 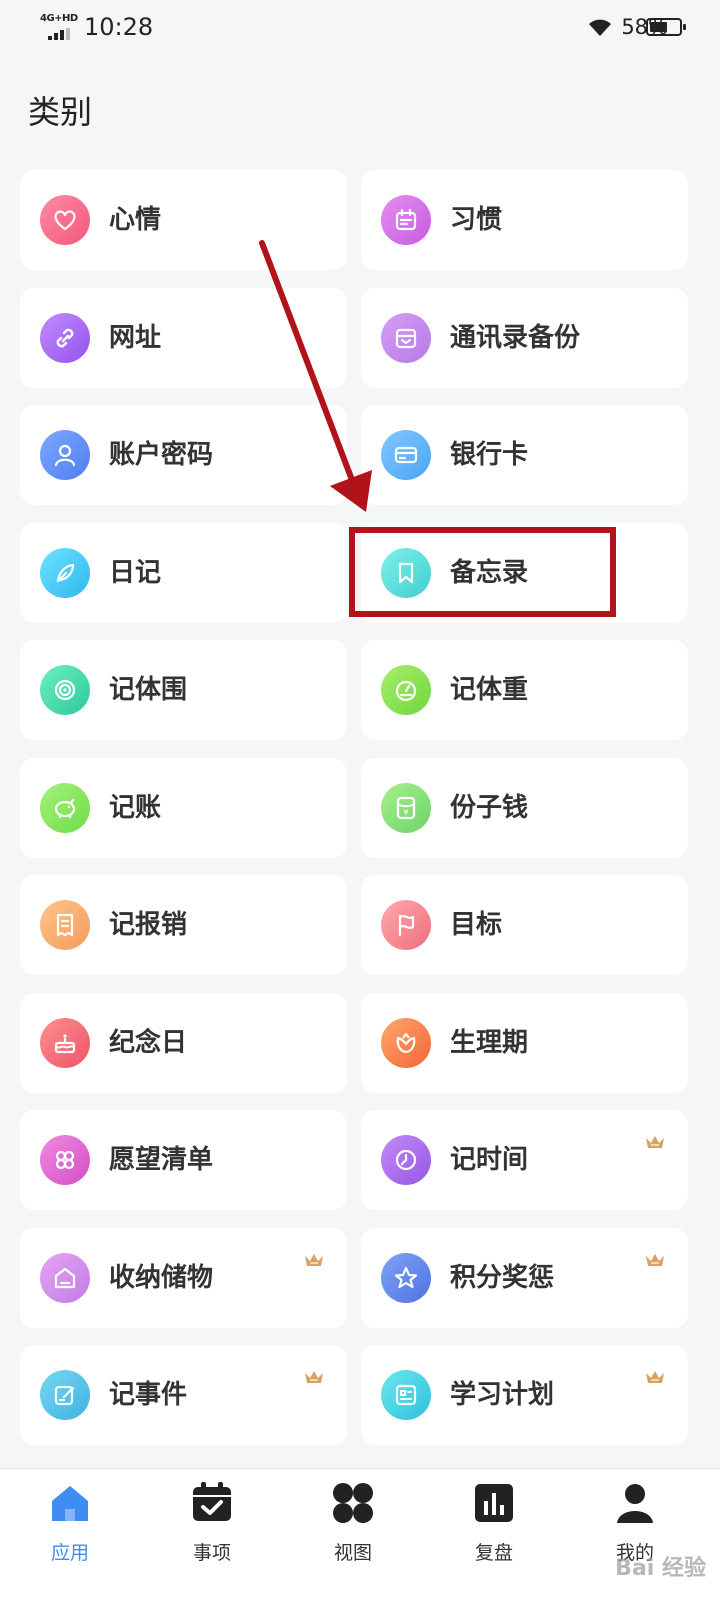 What do you see at coordinates (65, 807) in the screenshot?
I see `piggy-bank-icon` at bounding box center [65, 807].